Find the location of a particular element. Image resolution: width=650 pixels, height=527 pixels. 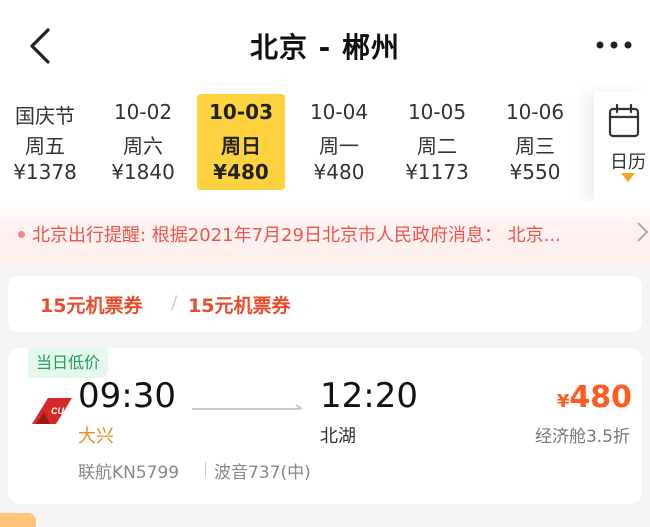

airline-logo: CUA is located at coordinates (52, 411).